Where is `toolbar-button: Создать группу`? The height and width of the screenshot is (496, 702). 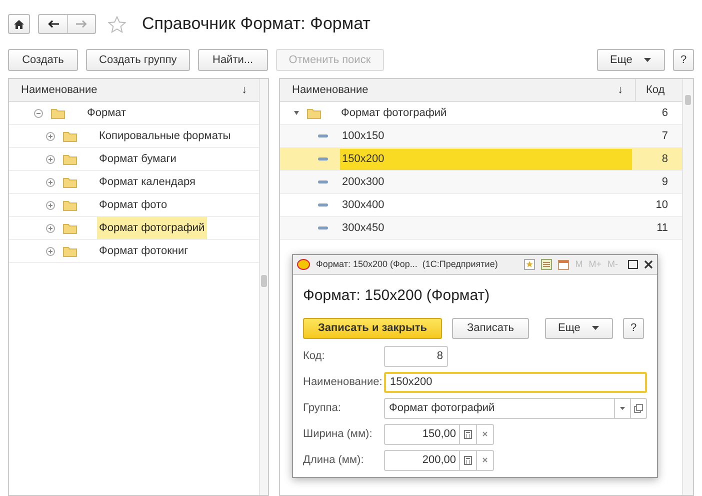
toolbar-button: Создать группу is located at coordinates (138, 60).